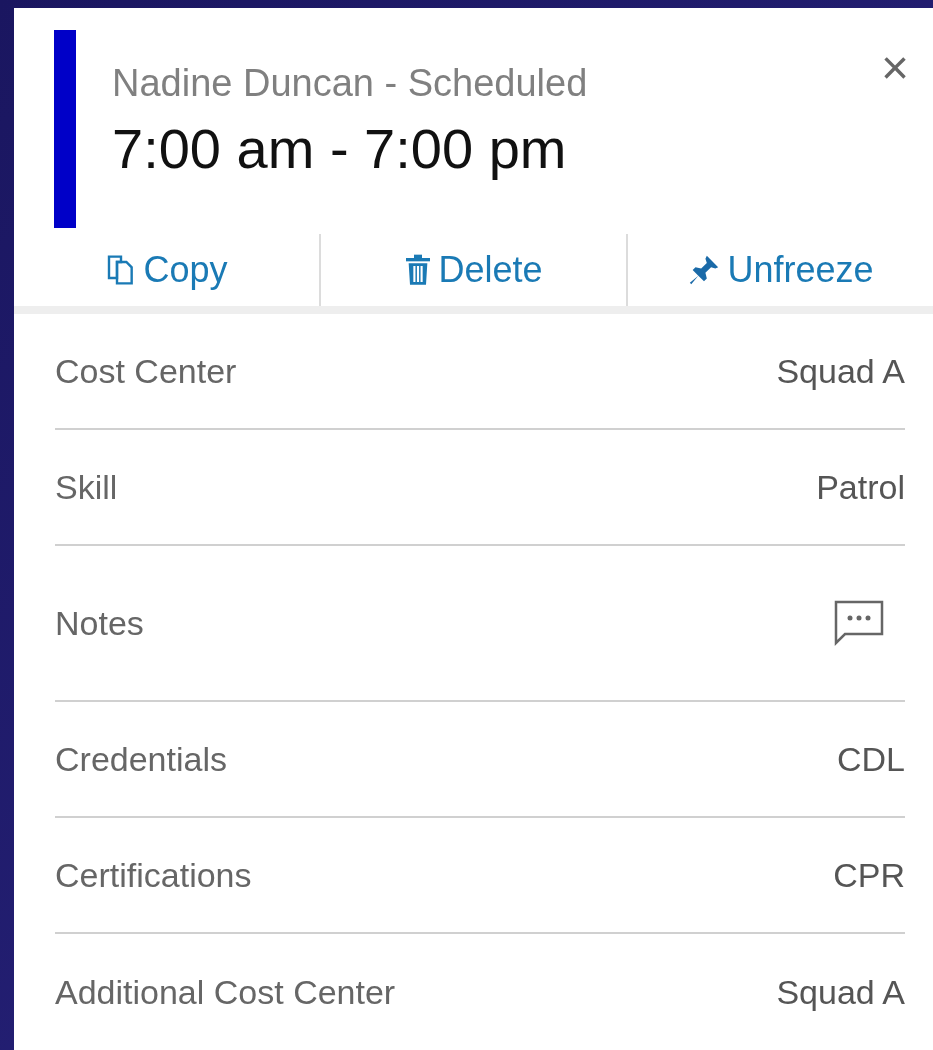  I want to click on delete-button: Delete, so click(473, 270).